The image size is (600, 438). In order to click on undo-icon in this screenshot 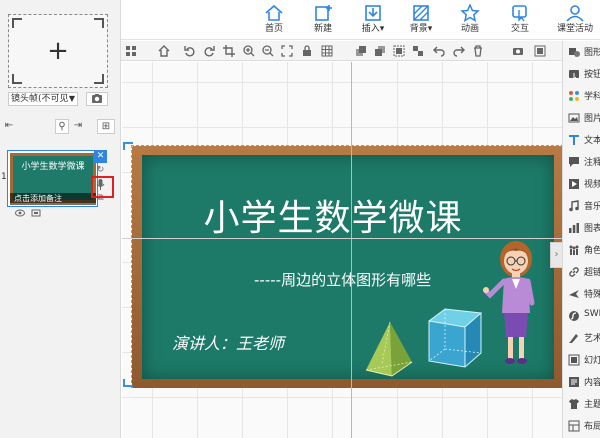, I will do `click(439, 51)`.